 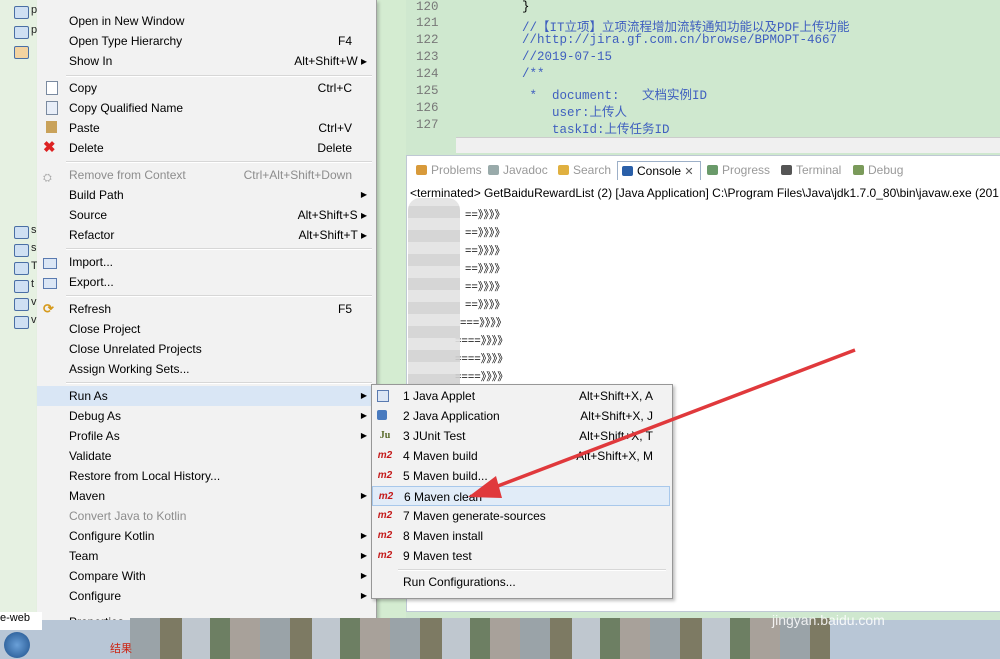 What do you see at coordinates (659, 170) in the screenshot?
I see `tab-console: Console ✕` at bounding box center [659, 170].